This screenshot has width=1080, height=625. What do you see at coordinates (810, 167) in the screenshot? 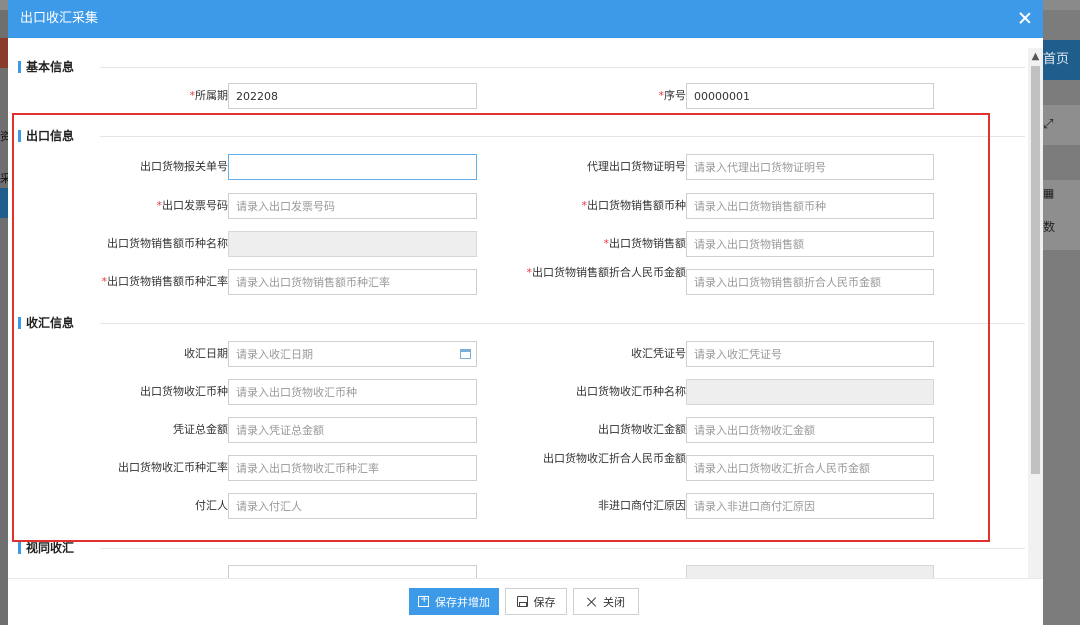
I see `agent-cert-field` at bounding box center [810, 167].